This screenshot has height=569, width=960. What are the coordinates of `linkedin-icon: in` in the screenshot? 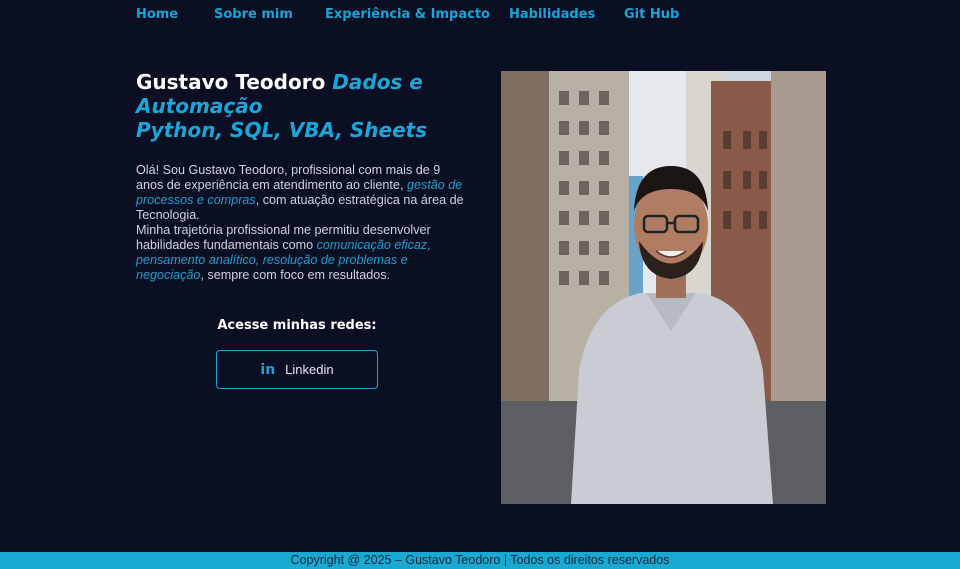 It's located at (268, 369).